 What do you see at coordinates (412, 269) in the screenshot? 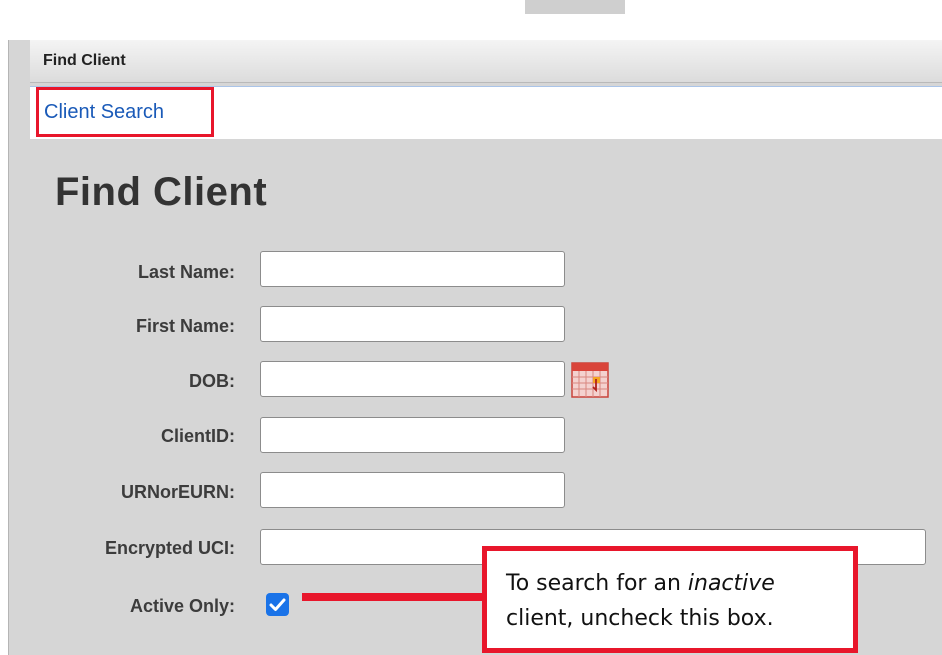
I see `last-name-field` at bounding box center [412, 269].